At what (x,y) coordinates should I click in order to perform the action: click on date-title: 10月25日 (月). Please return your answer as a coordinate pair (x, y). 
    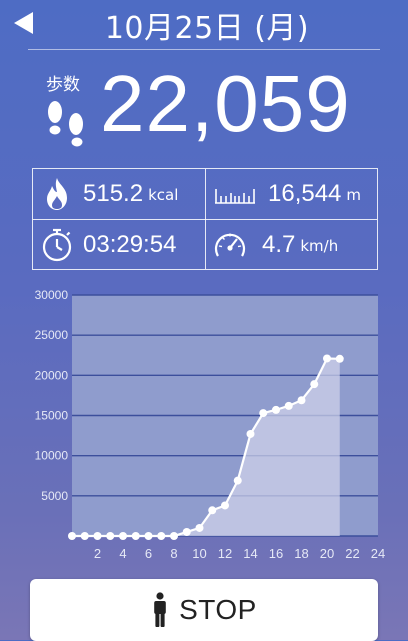
    Looking at the image, I should click on (207, 28).